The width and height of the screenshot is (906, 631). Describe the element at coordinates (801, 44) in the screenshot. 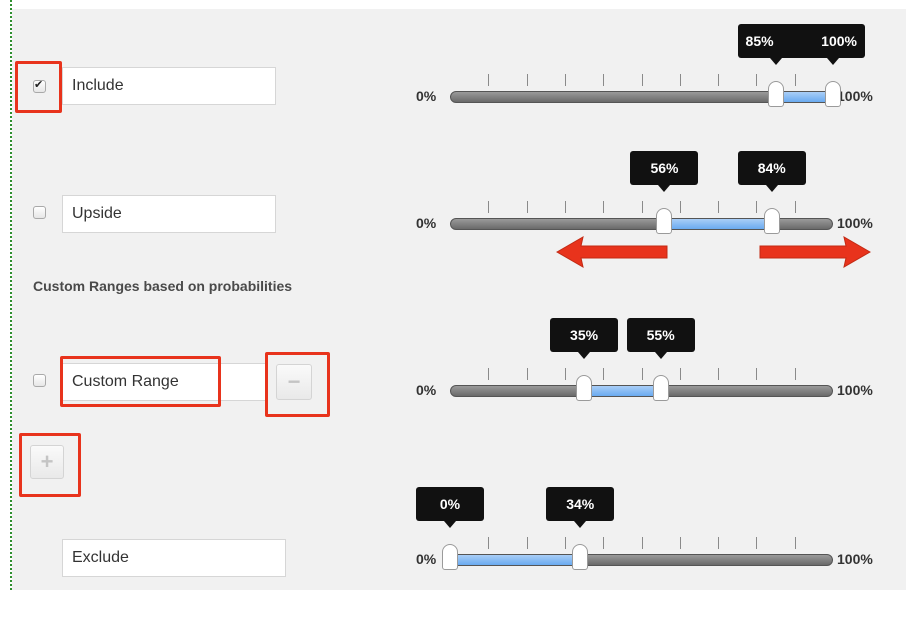

I see `slider-value-tooltip: 85% 100%` at that location.